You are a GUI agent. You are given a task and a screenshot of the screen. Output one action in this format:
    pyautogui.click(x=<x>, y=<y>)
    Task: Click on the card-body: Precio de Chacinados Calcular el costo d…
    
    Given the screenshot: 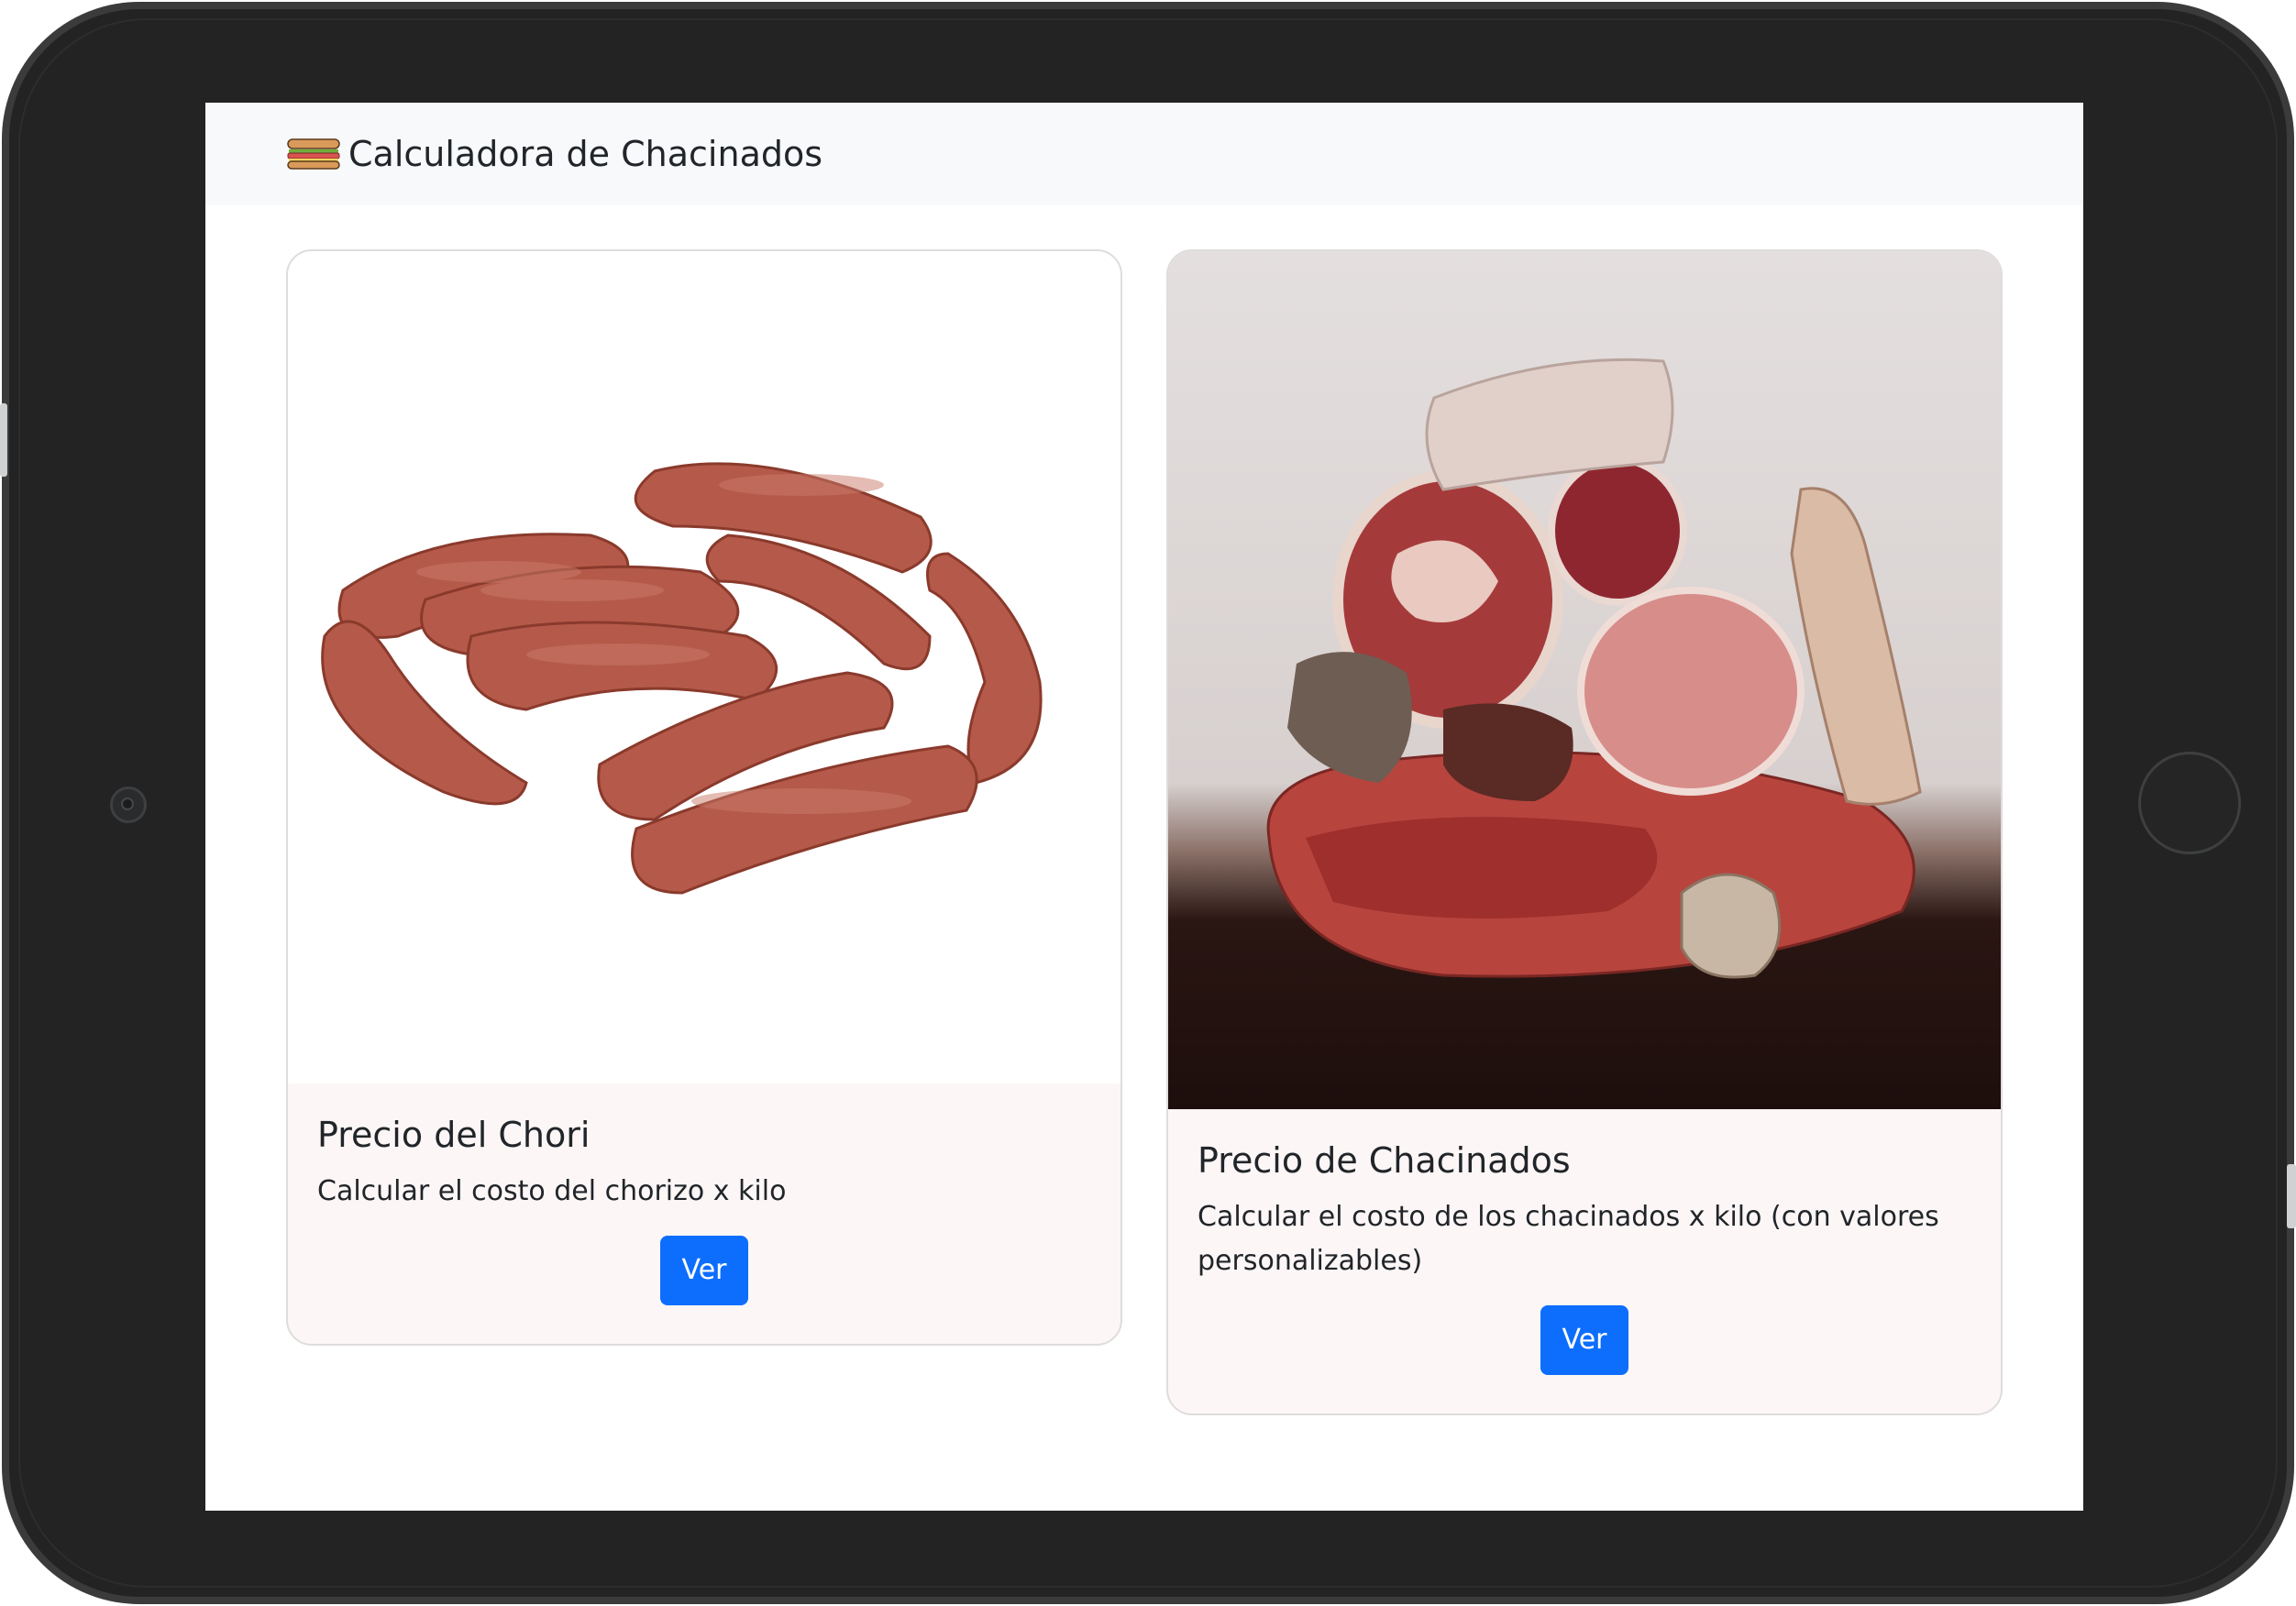 What is the action you would take?
    pyautogui.click(x=1584, y=1242)
    